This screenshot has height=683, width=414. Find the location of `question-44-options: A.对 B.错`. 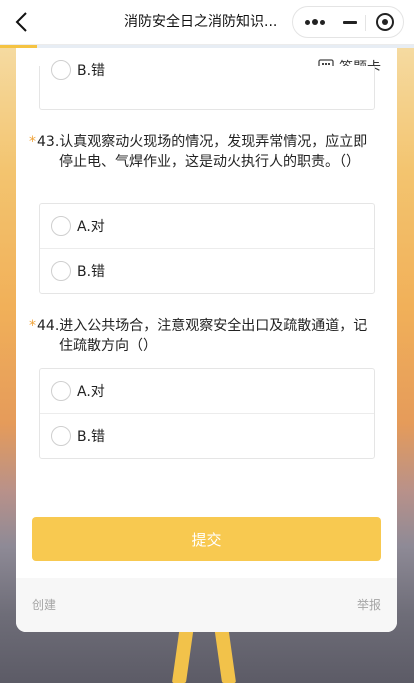

question-44-options: A.对 B.错 is located at coordinates (207, 413).